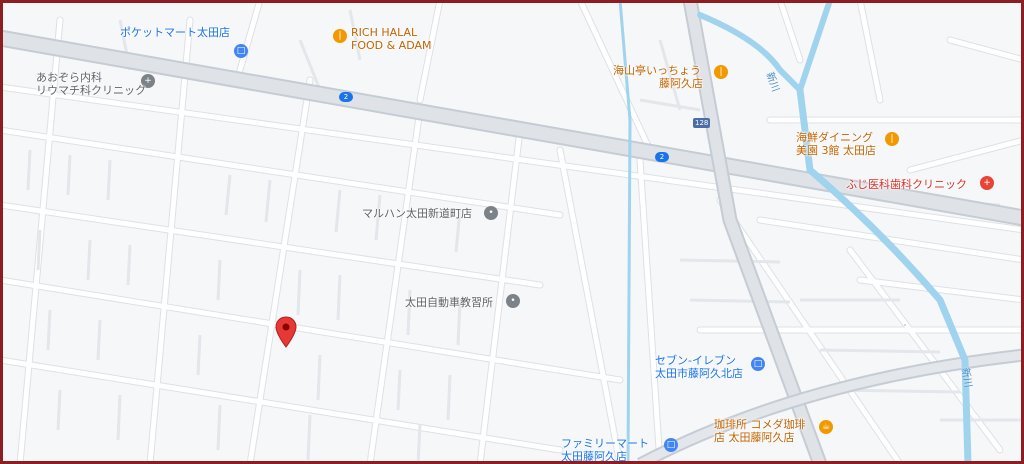 The width and height of the screenshot is (1024, 464). What do you see at coordinates (391, 39) in the screenshot?
I see `poi-label: RICH HALAL FOOD & ADAM` at bounding box center [391, 39].